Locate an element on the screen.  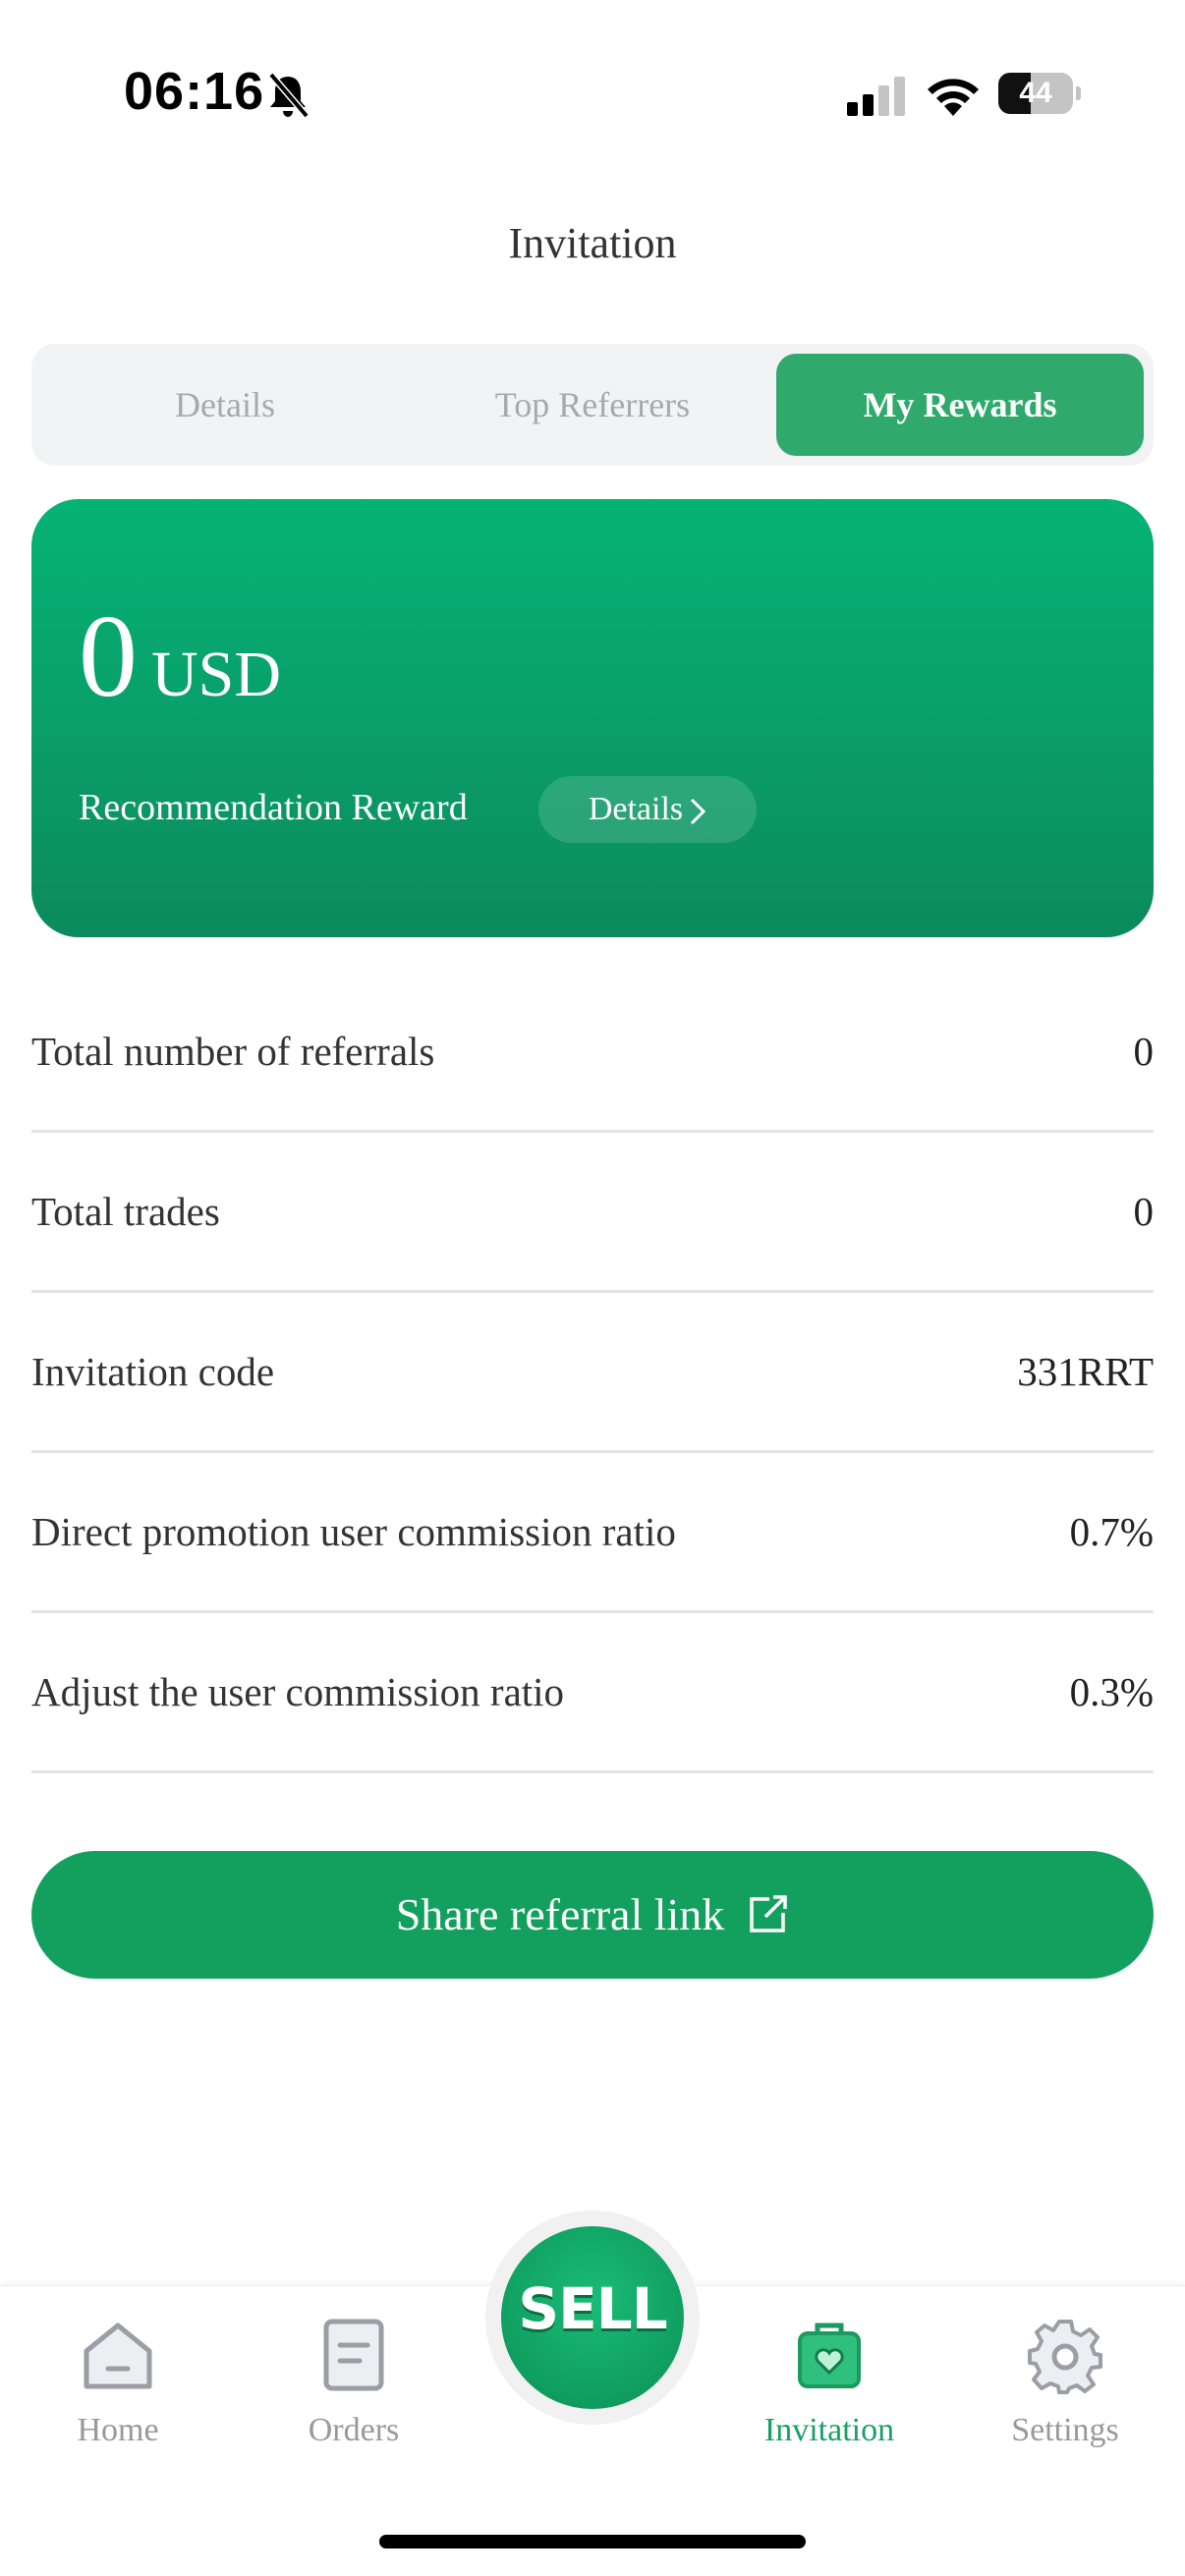
nav-item-orders: Orders is located at coordinates (353, 2382).